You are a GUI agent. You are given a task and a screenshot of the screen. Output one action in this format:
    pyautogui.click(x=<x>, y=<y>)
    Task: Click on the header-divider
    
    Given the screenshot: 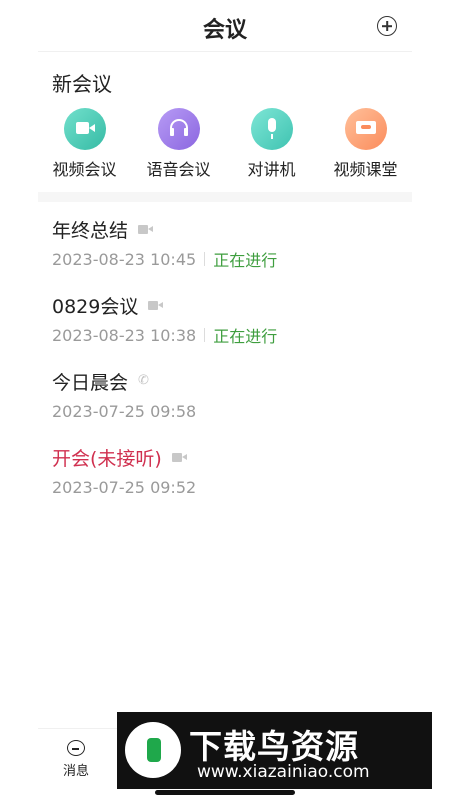 What is the action you would take?
    pyautogui.click(x=225, y=51)
    